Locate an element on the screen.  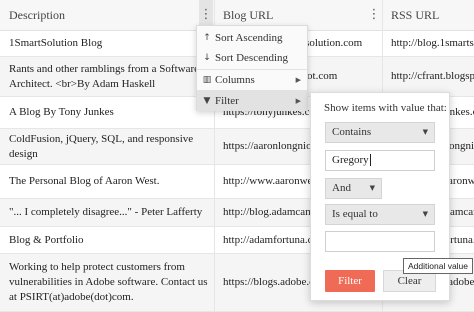
description-cell: A Blog By Tony Junkes is located at coordinates (61, 112).